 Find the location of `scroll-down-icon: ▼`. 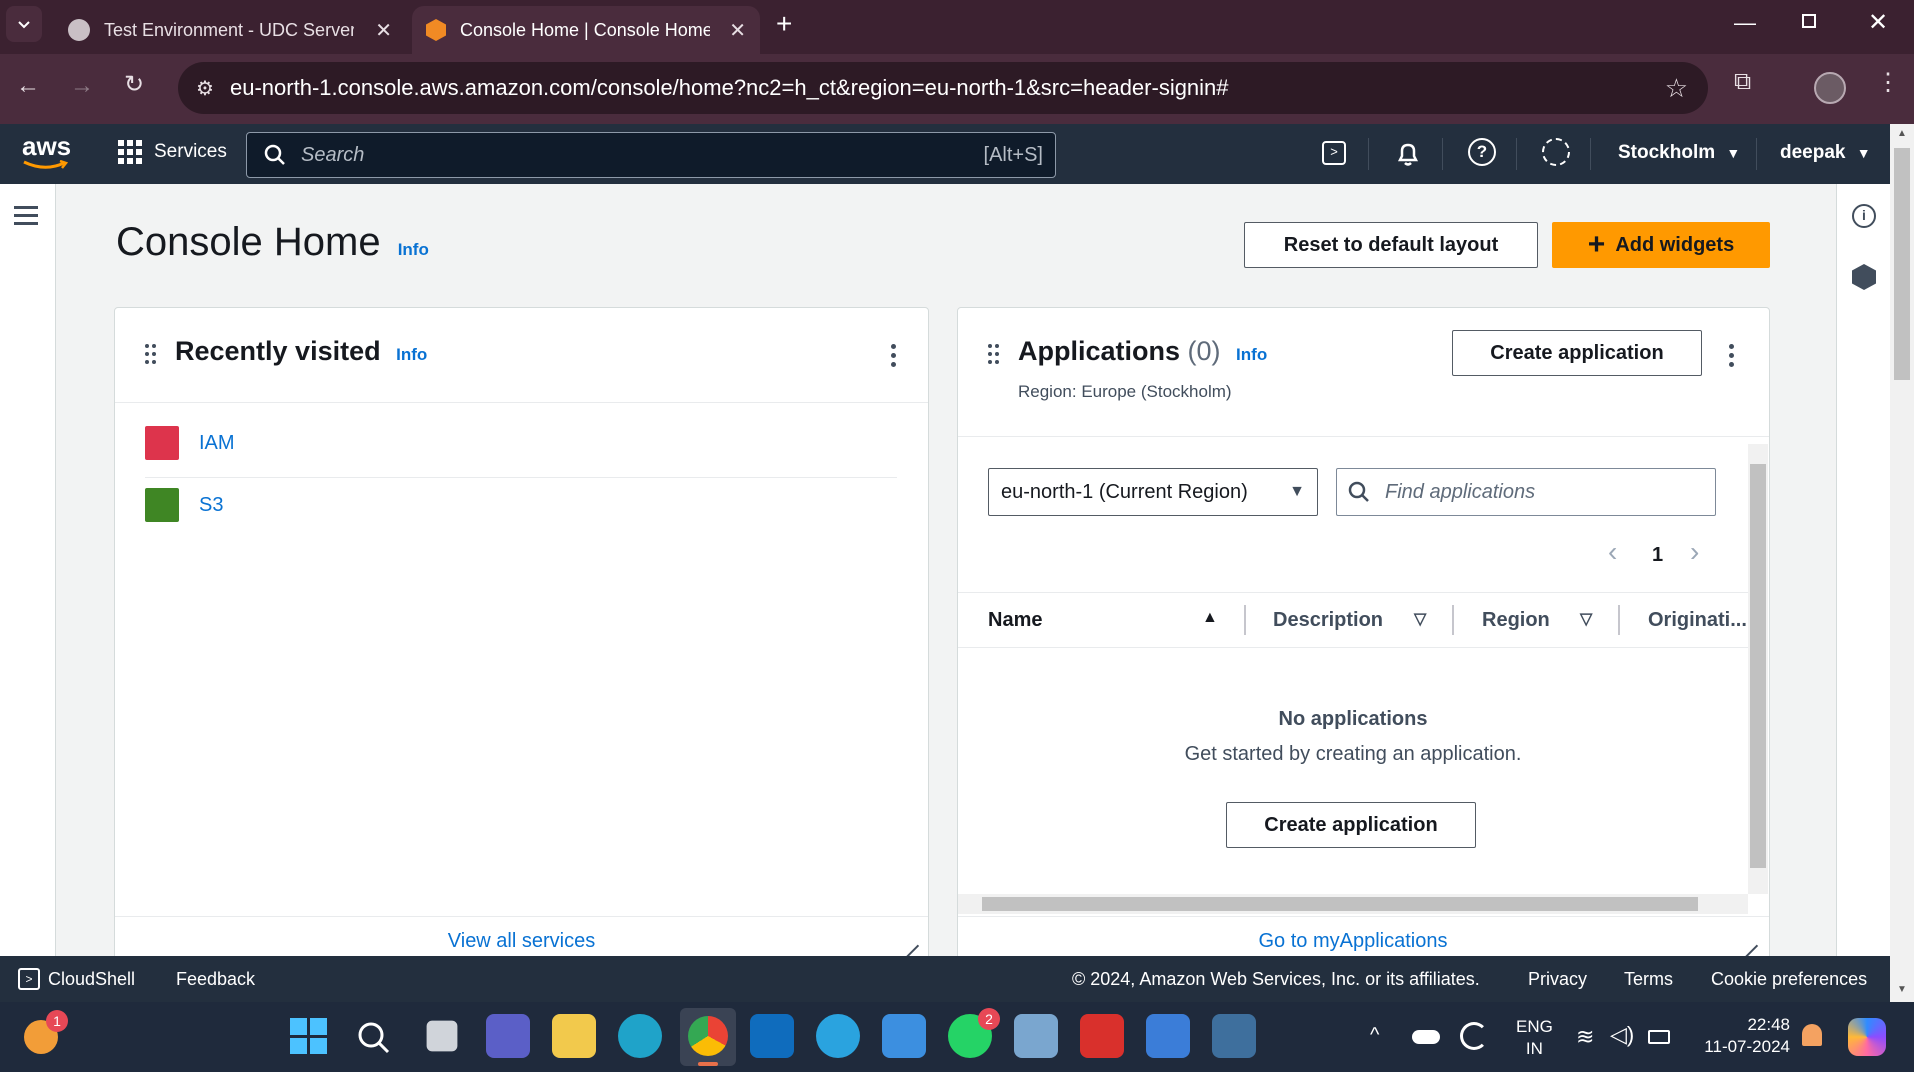

scroll-down-icon: ▼ is located at coordinates (1902, 989).